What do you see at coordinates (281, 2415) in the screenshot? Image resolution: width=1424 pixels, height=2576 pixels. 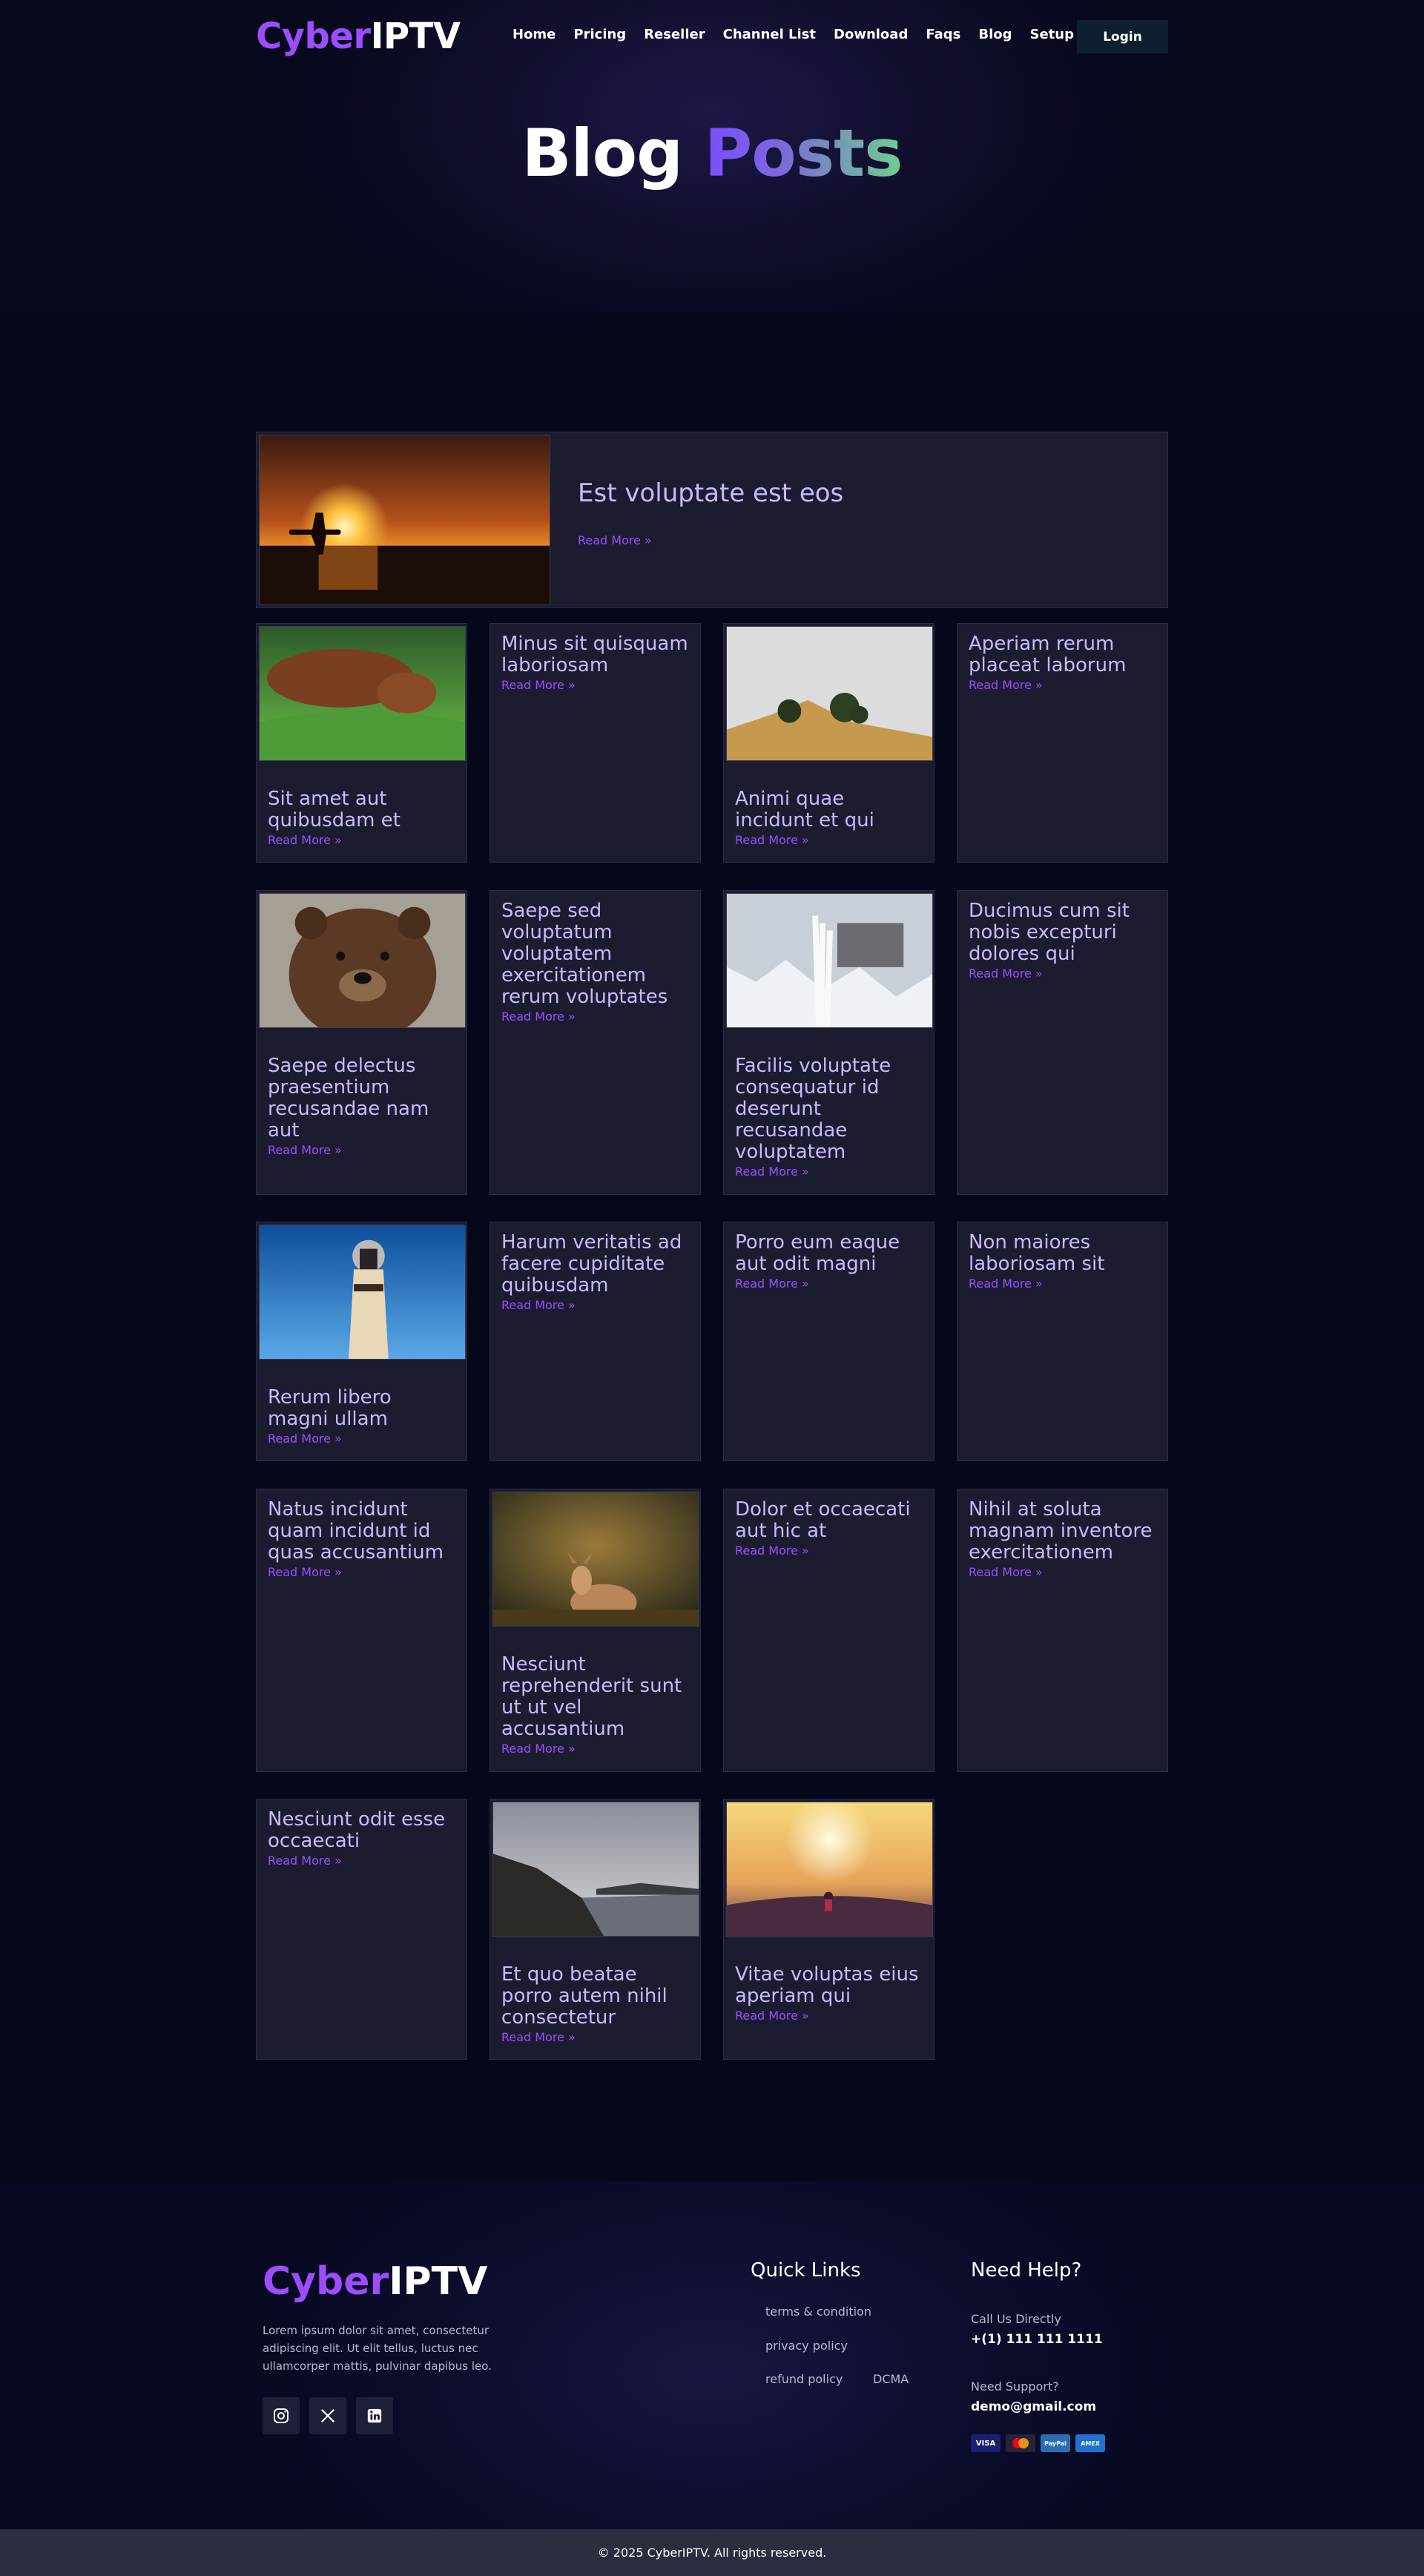 I see `instagram-button` at bounding box center [281, 2415].